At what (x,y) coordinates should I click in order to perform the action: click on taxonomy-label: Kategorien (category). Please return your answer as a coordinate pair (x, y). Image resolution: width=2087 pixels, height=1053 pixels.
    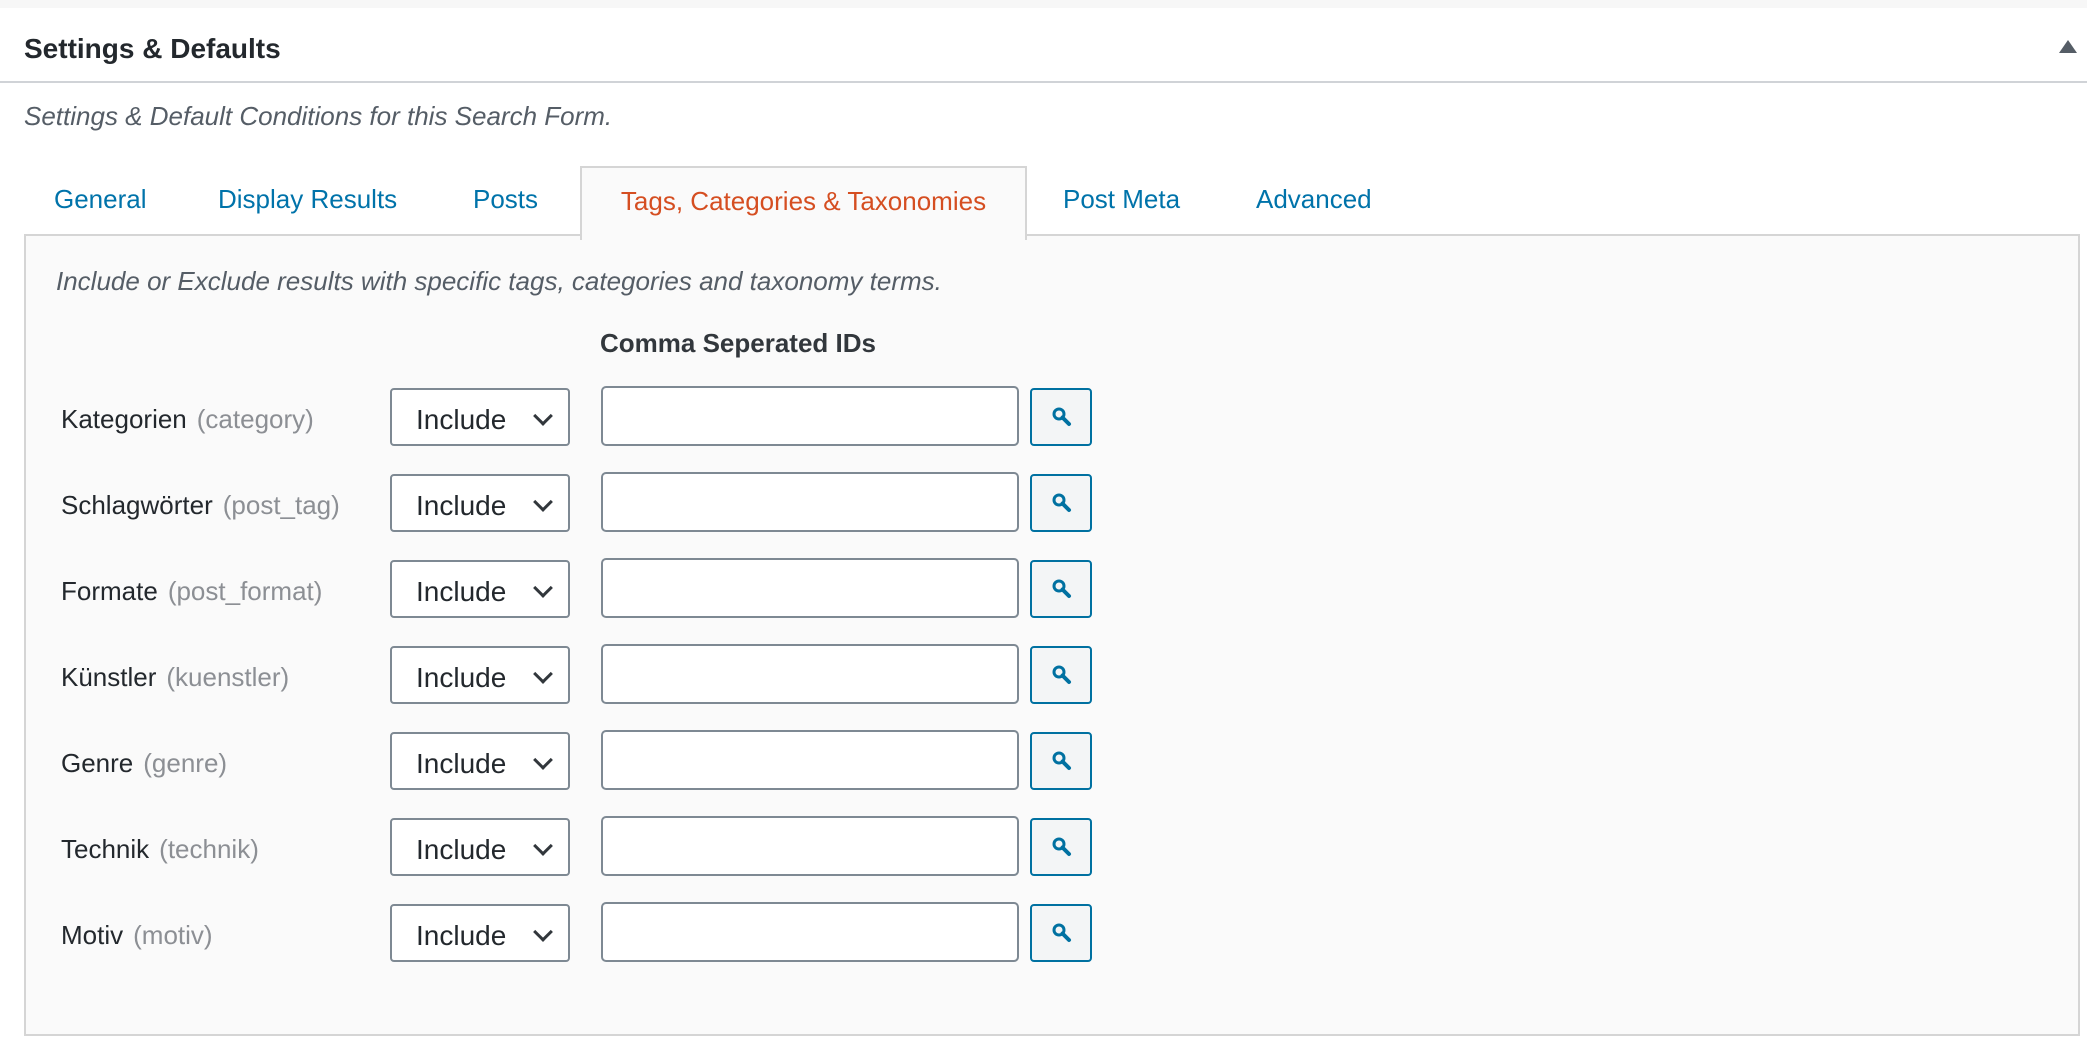
    Looking at the image, I should click on (187, 419).